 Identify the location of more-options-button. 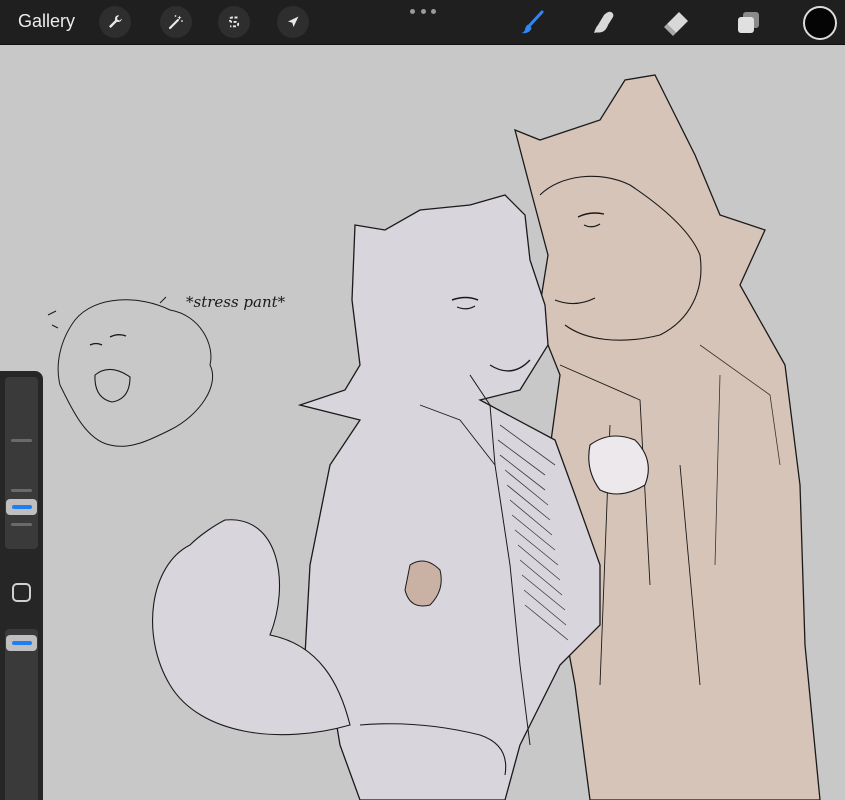
(423, 11).